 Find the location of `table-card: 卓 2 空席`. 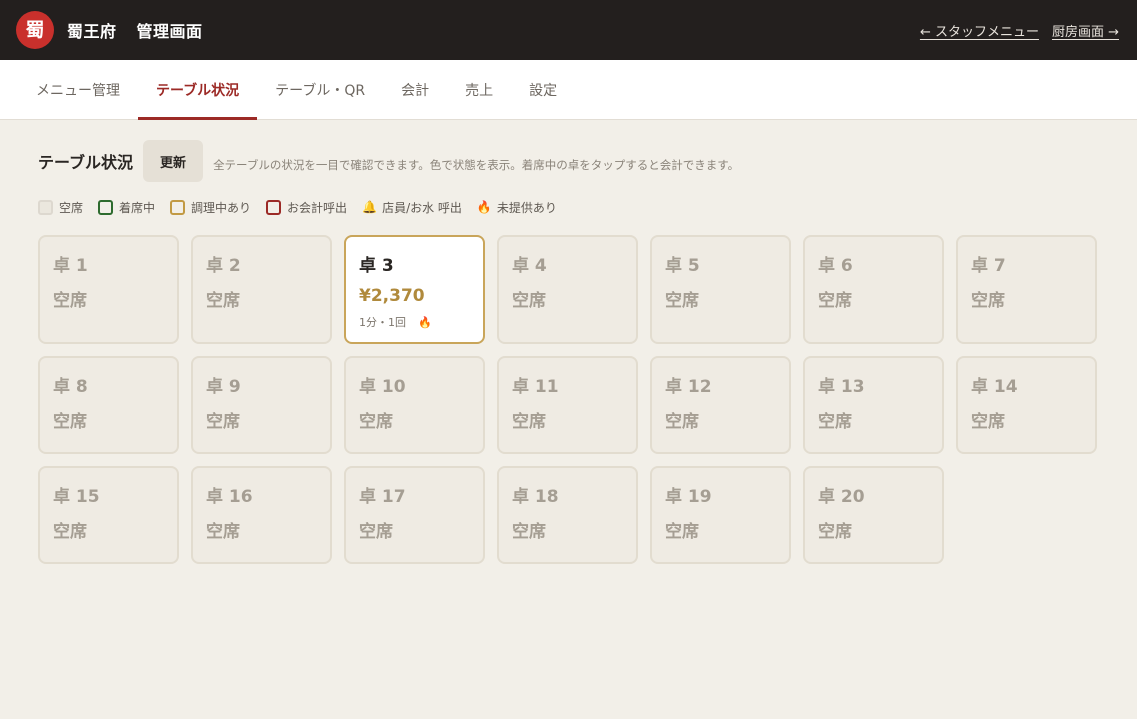

table-card: 卓 2 空席 is located at coordinates (261, 289).